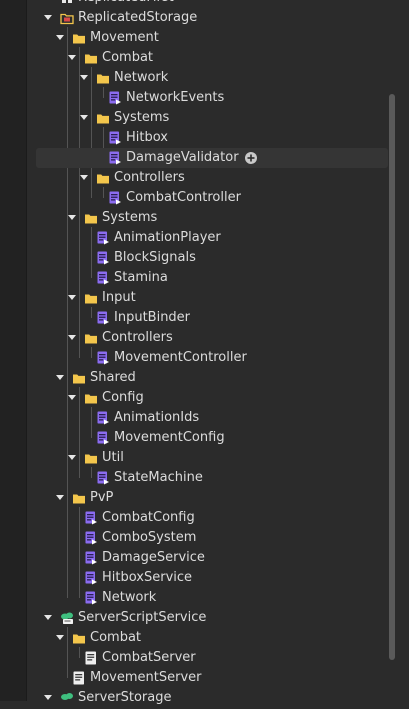 The height and width of the screenshot is (709, 409). I want to click on tree-item: Input, so click(212, 298).